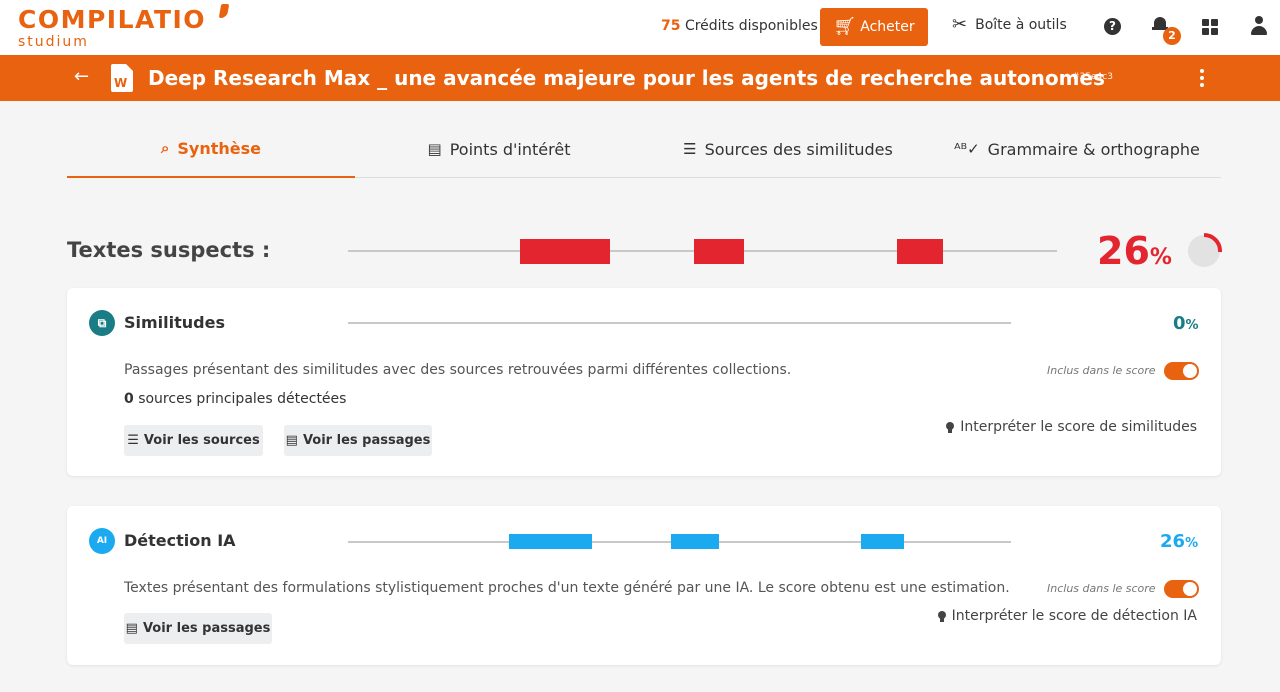 Image resolution: width=1280 pixels, height=692 pixels. I want to click on help-icon: ?, so click(1112, 26).